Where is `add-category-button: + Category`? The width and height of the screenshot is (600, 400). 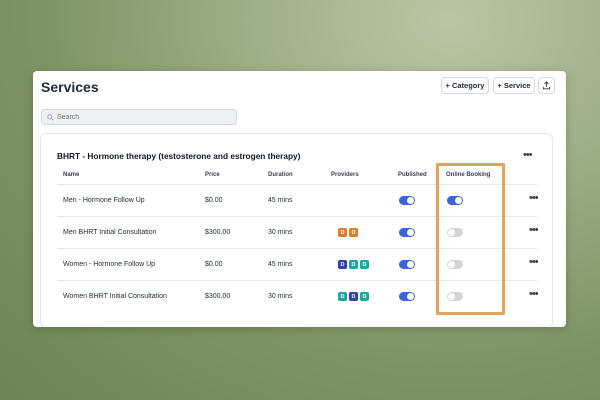 add-category-button: + Category is located at coordinates (465, 85).